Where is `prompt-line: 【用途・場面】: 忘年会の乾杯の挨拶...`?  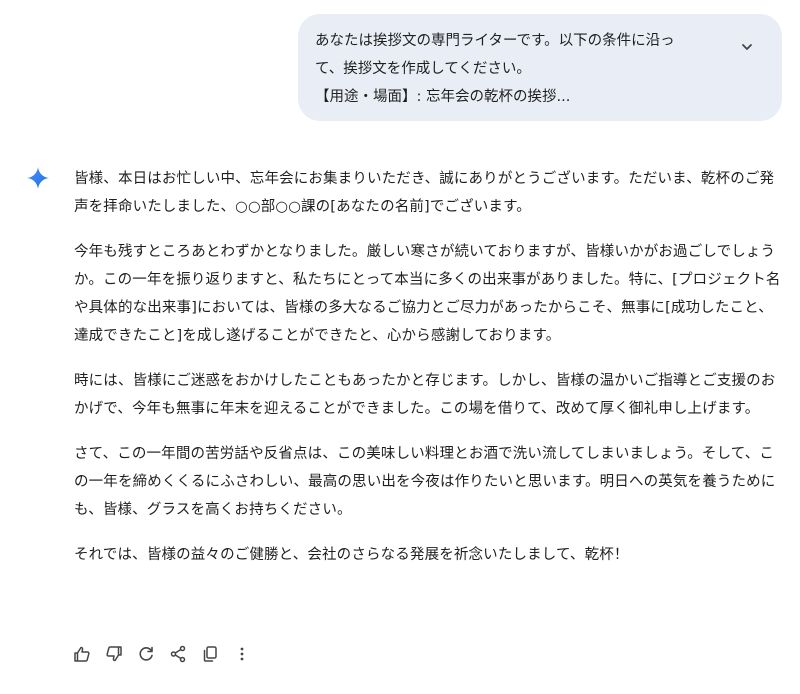 prompt-line: 【用途・場面】: 忘年会の乾杯の挨拶... is located at coordinates (443, 97).